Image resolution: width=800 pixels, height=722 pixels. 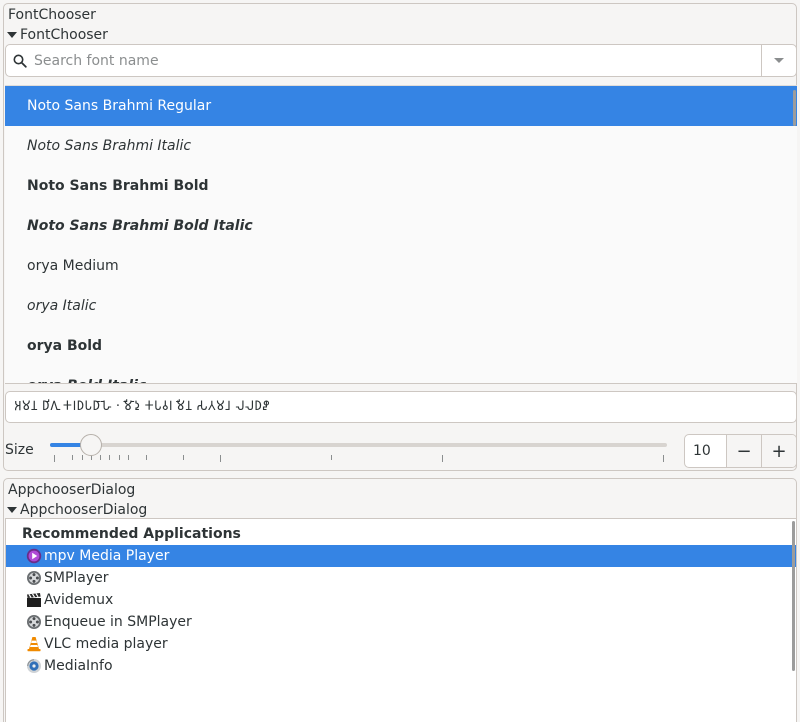 What do you see at coordinates (401, 306) in the screenshot?
I see `font-list-item: orya Italic` at bounding box center [401, 306].